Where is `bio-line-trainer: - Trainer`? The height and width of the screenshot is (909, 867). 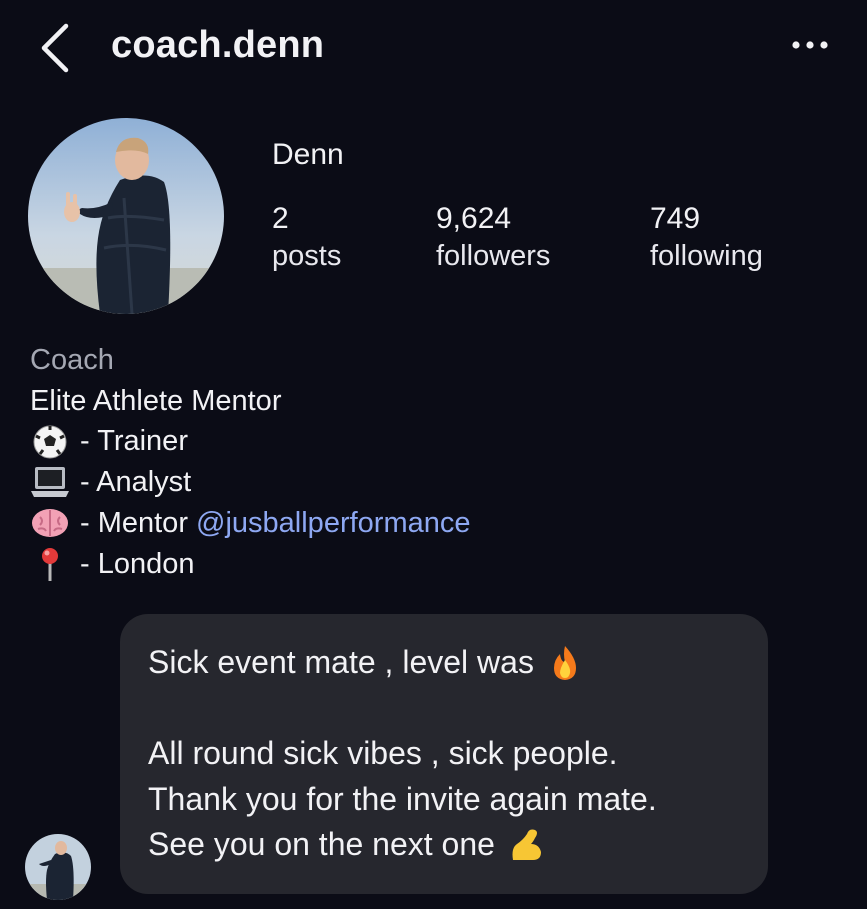
bio-line-trainer: - Trainer is located at coordinates (250, 441).